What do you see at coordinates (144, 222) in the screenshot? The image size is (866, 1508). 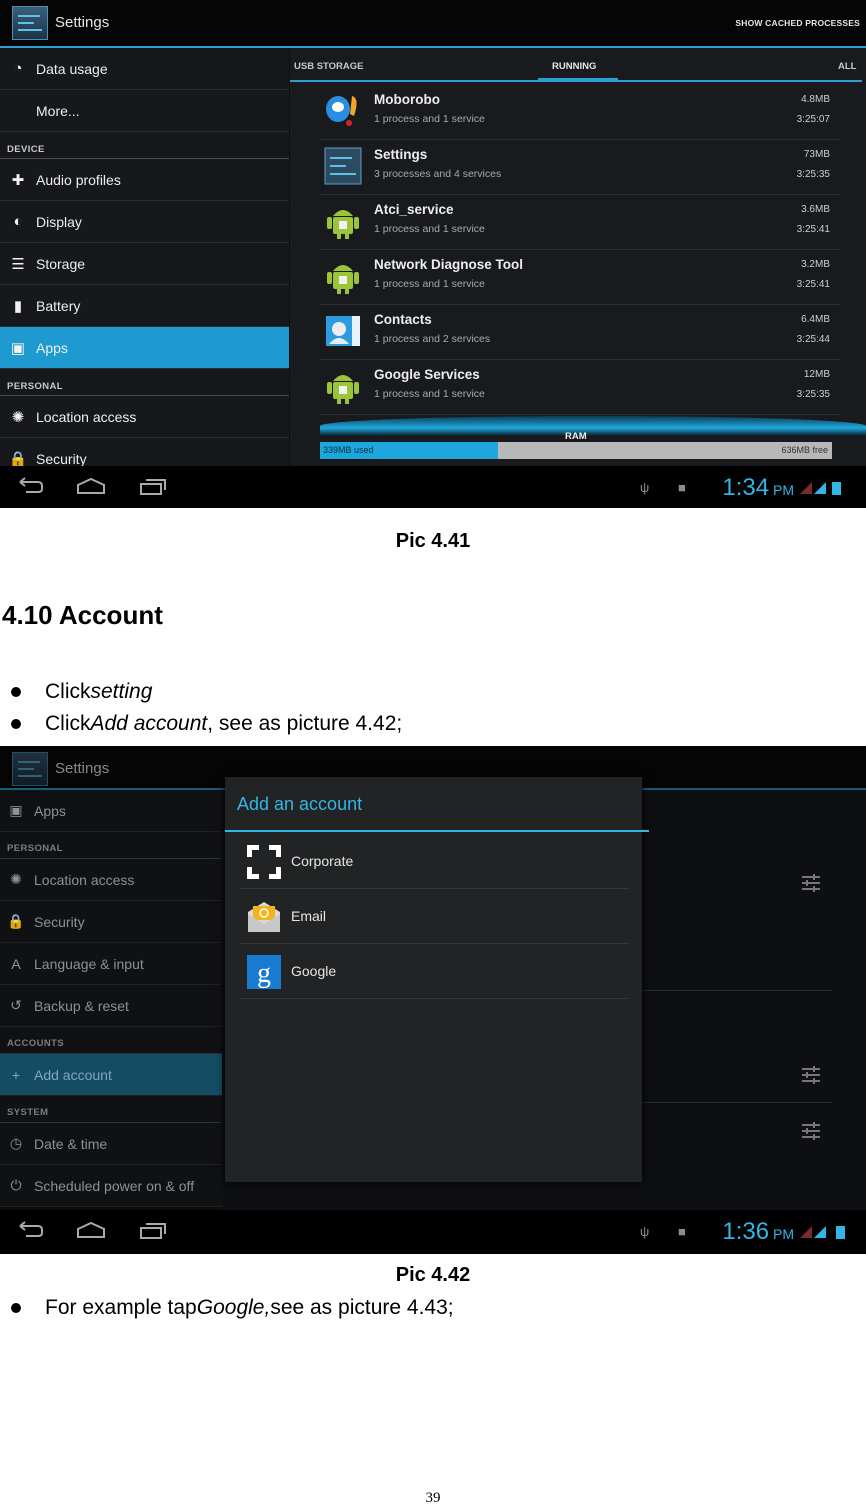 I see `sidebar-item-display: ◐ Display` at bounding box center [144, 222].